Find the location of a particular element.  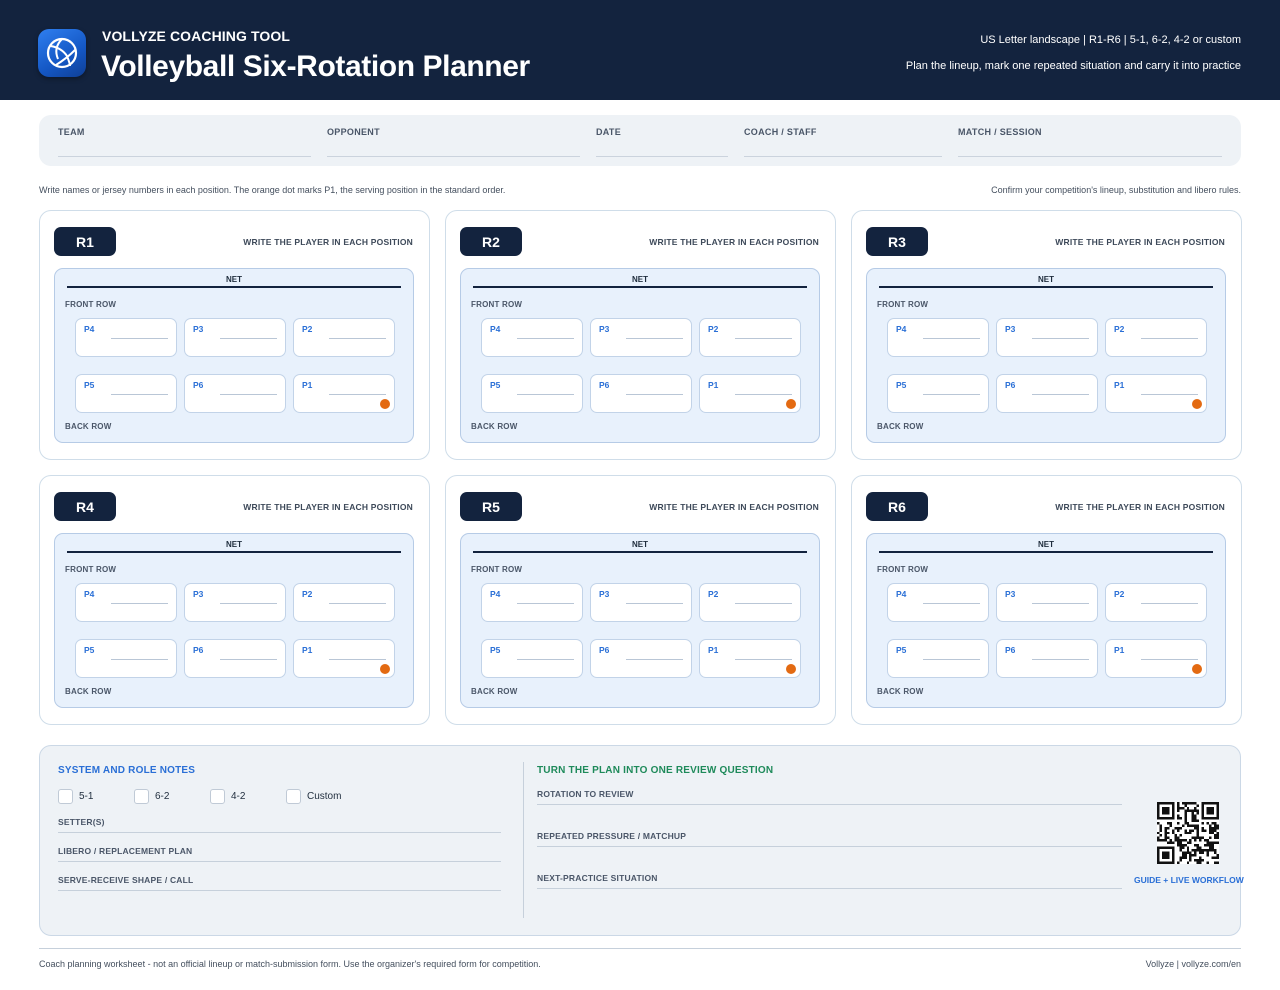

libero-input-line is located at coordinates (279, 861).